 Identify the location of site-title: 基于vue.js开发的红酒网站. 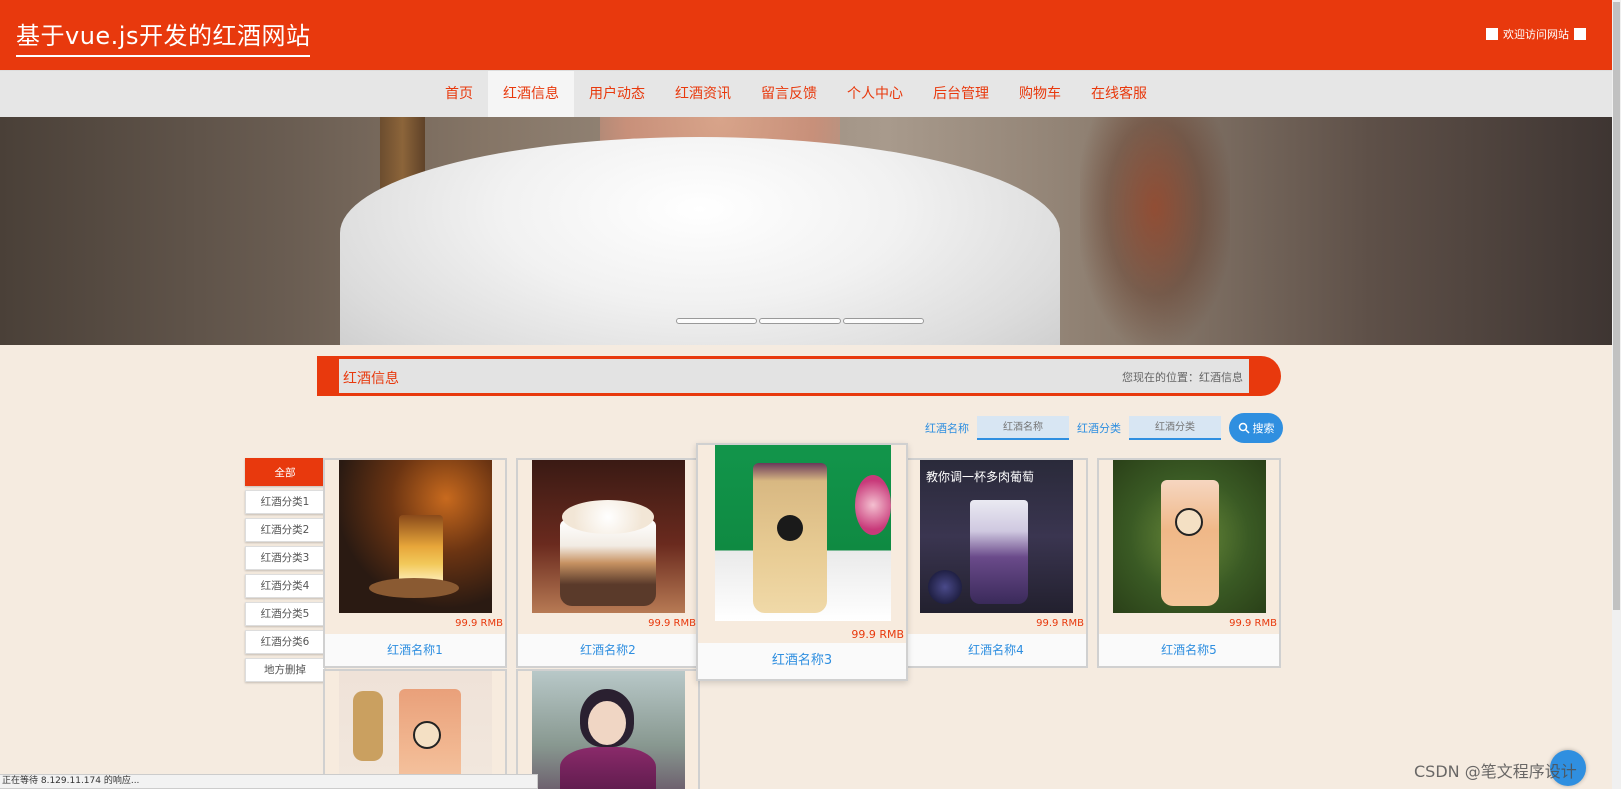
(163, 36).